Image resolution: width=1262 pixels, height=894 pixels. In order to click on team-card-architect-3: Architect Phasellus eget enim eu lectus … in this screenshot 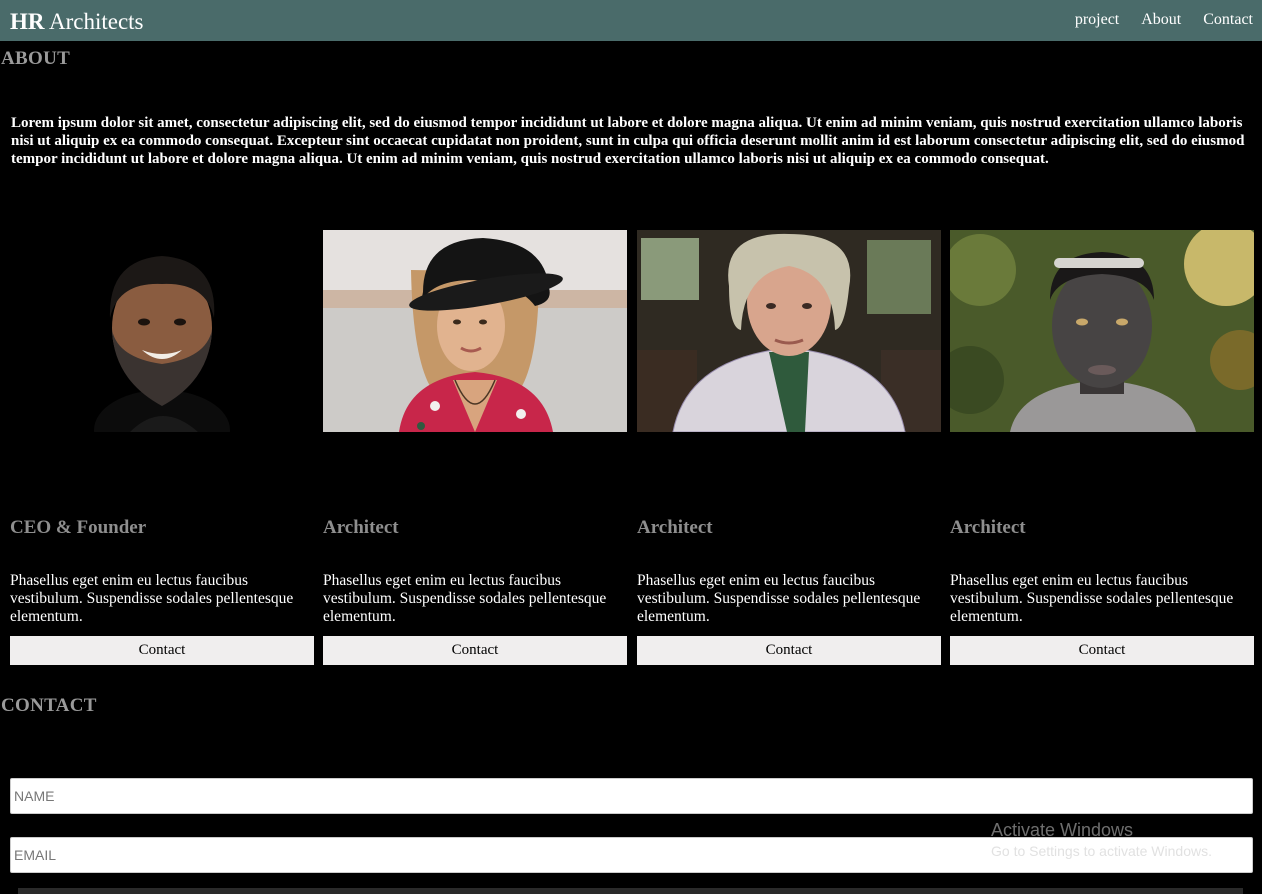, I will do `click(1102, 450)`.